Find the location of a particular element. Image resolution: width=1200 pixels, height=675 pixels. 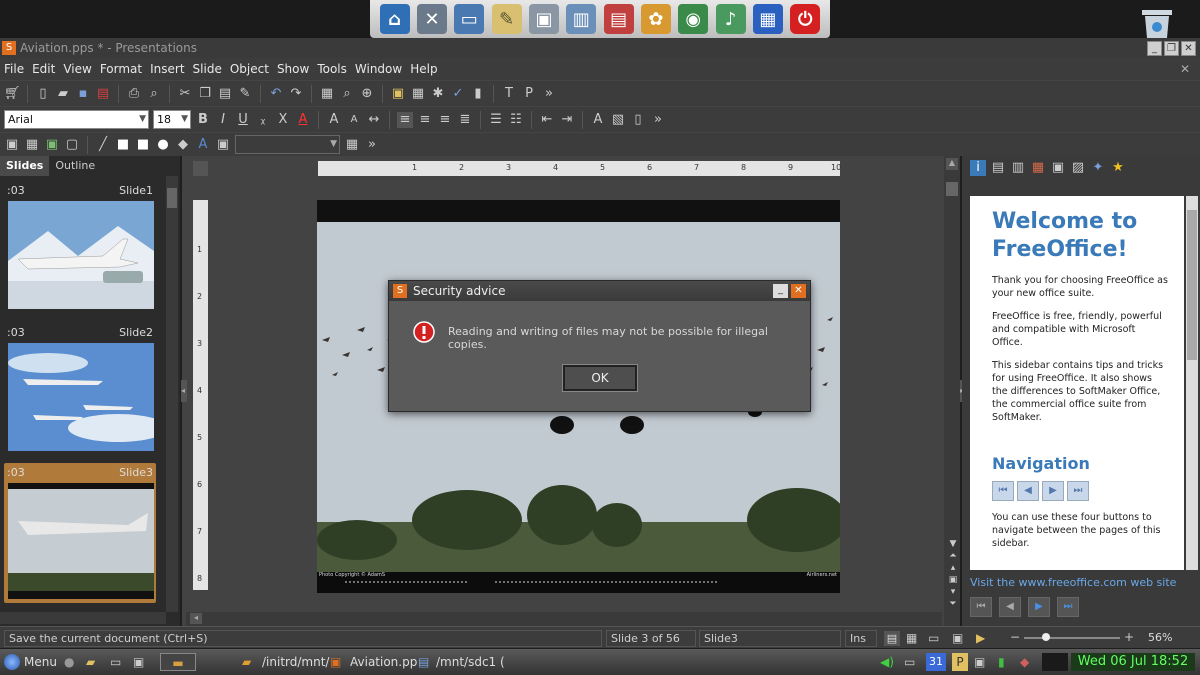

page-icon: ▯ is located at coordinates (638, 120).